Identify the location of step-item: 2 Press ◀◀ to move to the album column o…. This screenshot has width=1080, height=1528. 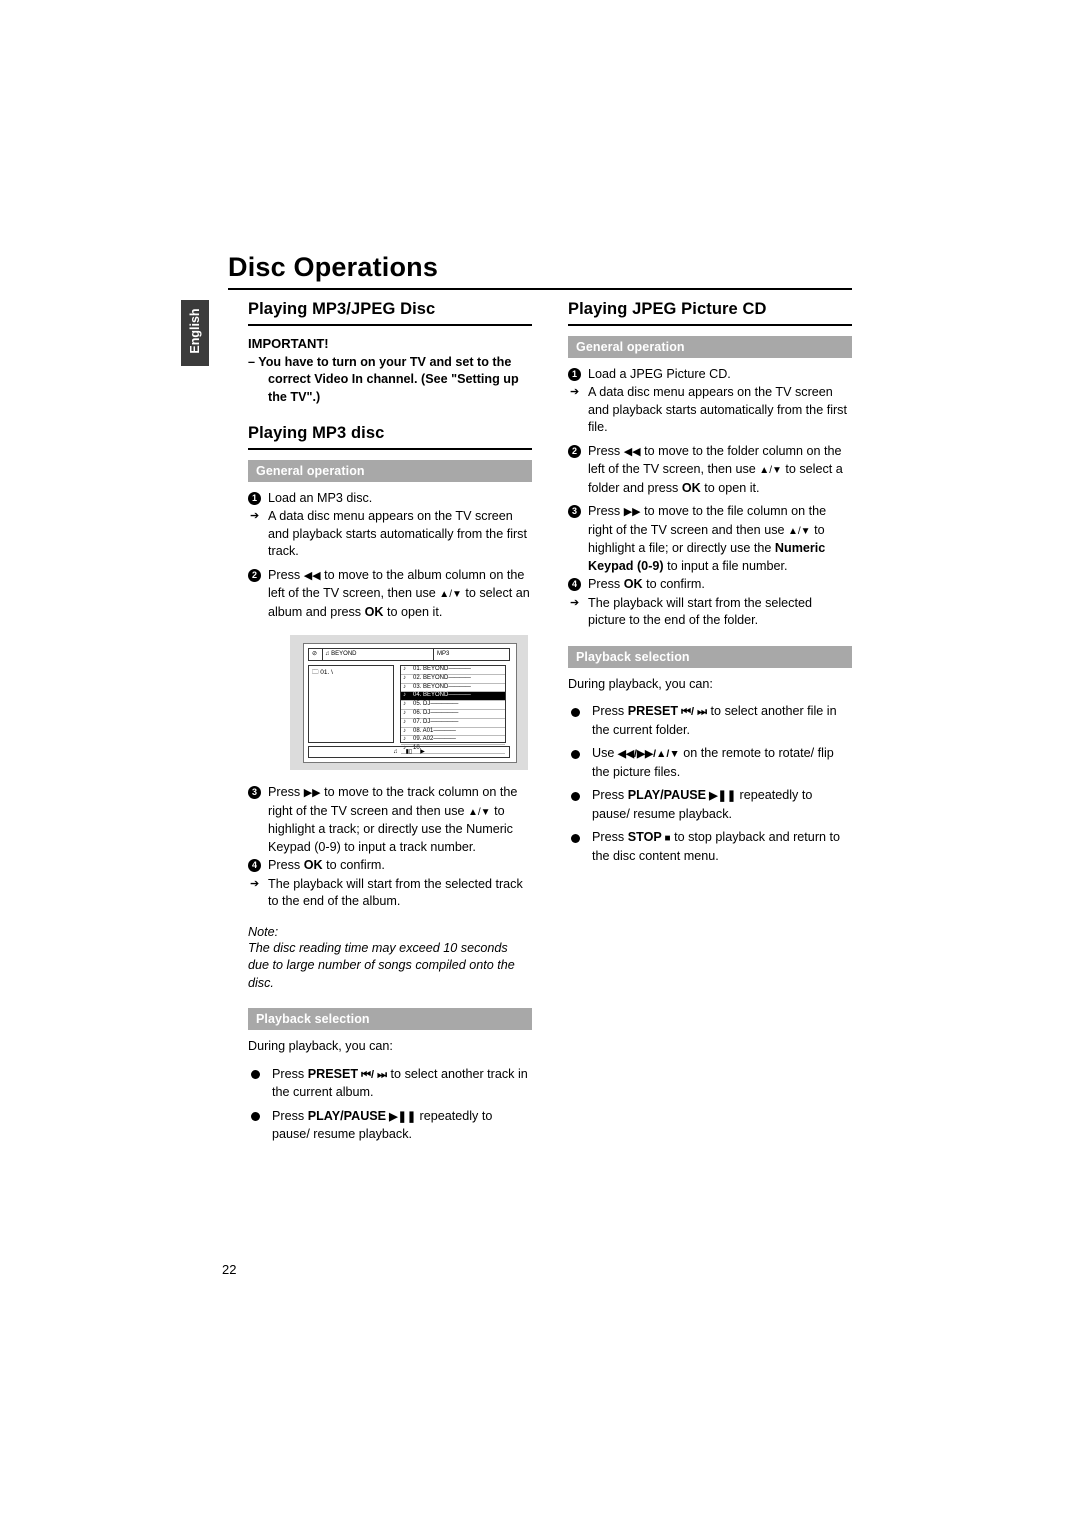
(390, 594).